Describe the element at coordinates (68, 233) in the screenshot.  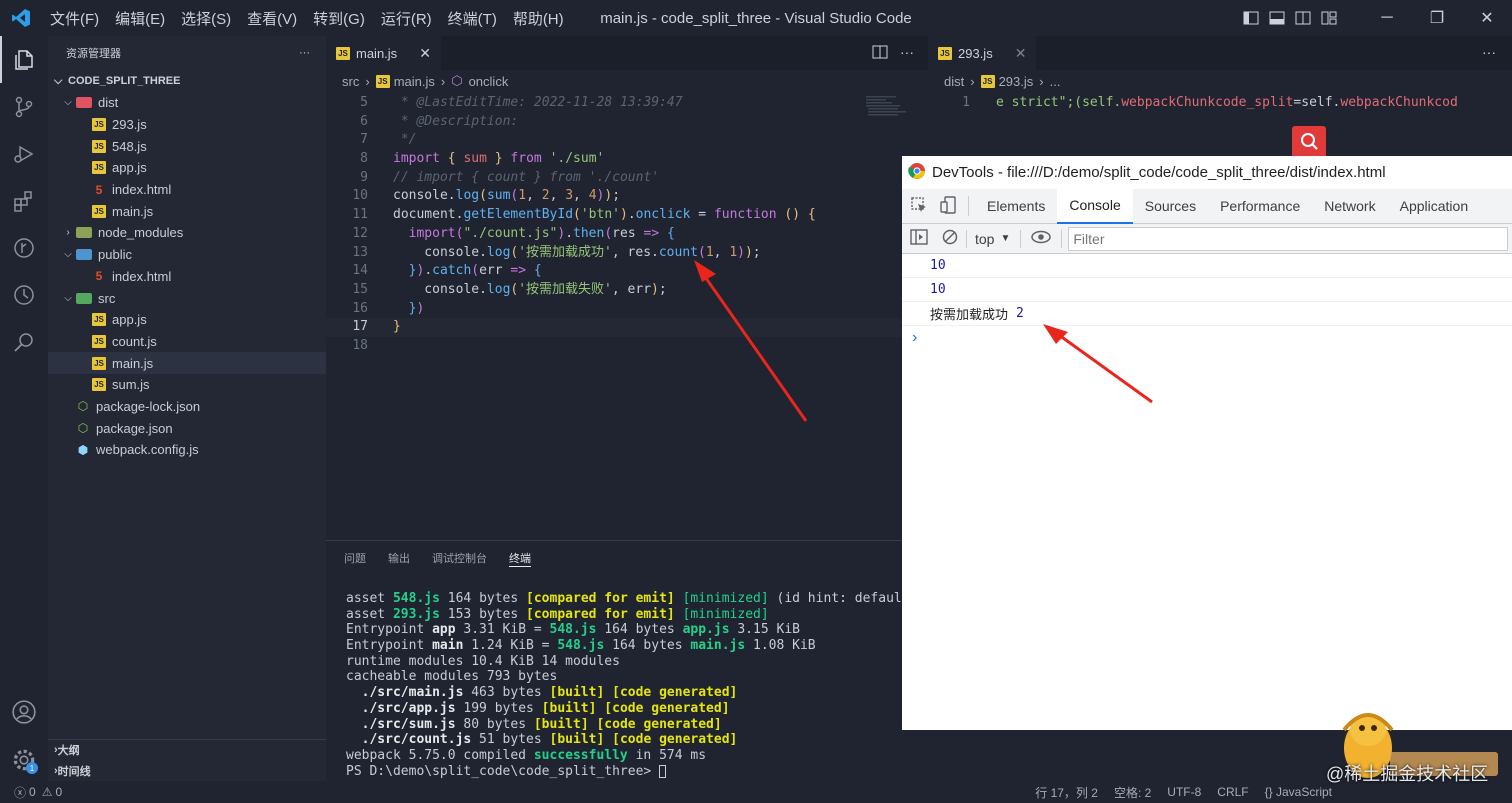
I see `chevron-right-icon: ›` at that location.